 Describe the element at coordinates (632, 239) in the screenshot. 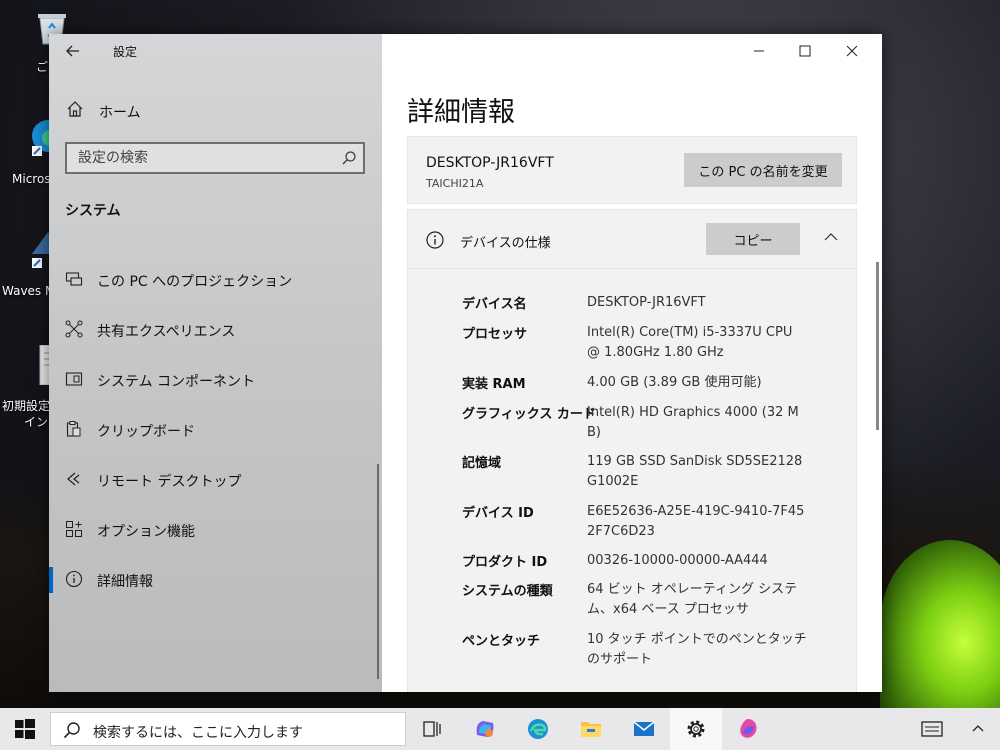

I see `device-specs-header: デバイスの仕様 コピー` at that location.